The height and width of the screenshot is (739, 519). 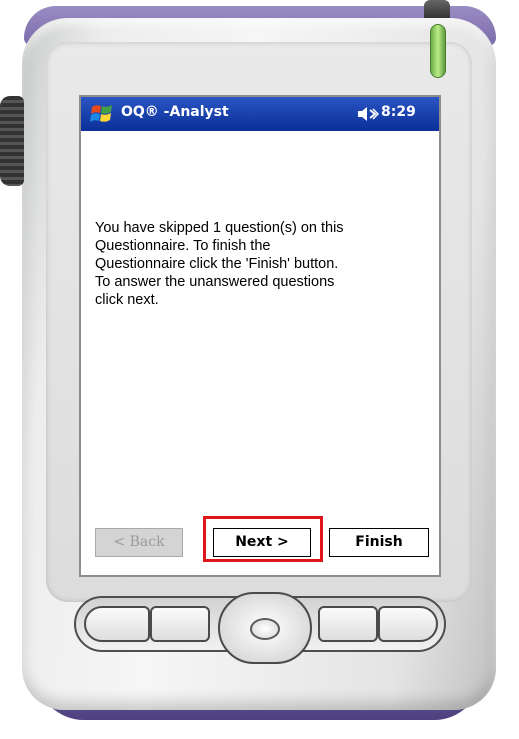 What do you see at coordinates (437, 9) in the screenshot?
I see `stylus-top` at bounding box center [437, 9].